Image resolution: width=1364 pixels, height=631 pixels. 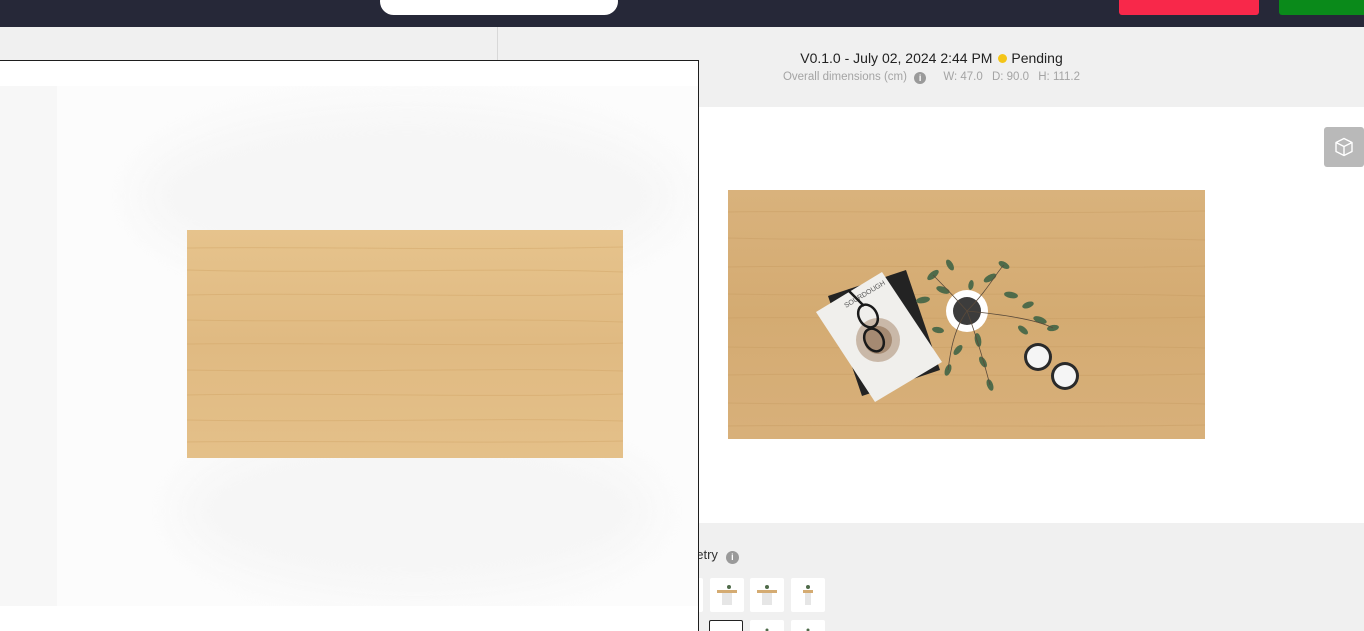 I want to click on version-text: V0.1.0 - July 02, 2024 2:44 PM, so click(x=896, y=58).